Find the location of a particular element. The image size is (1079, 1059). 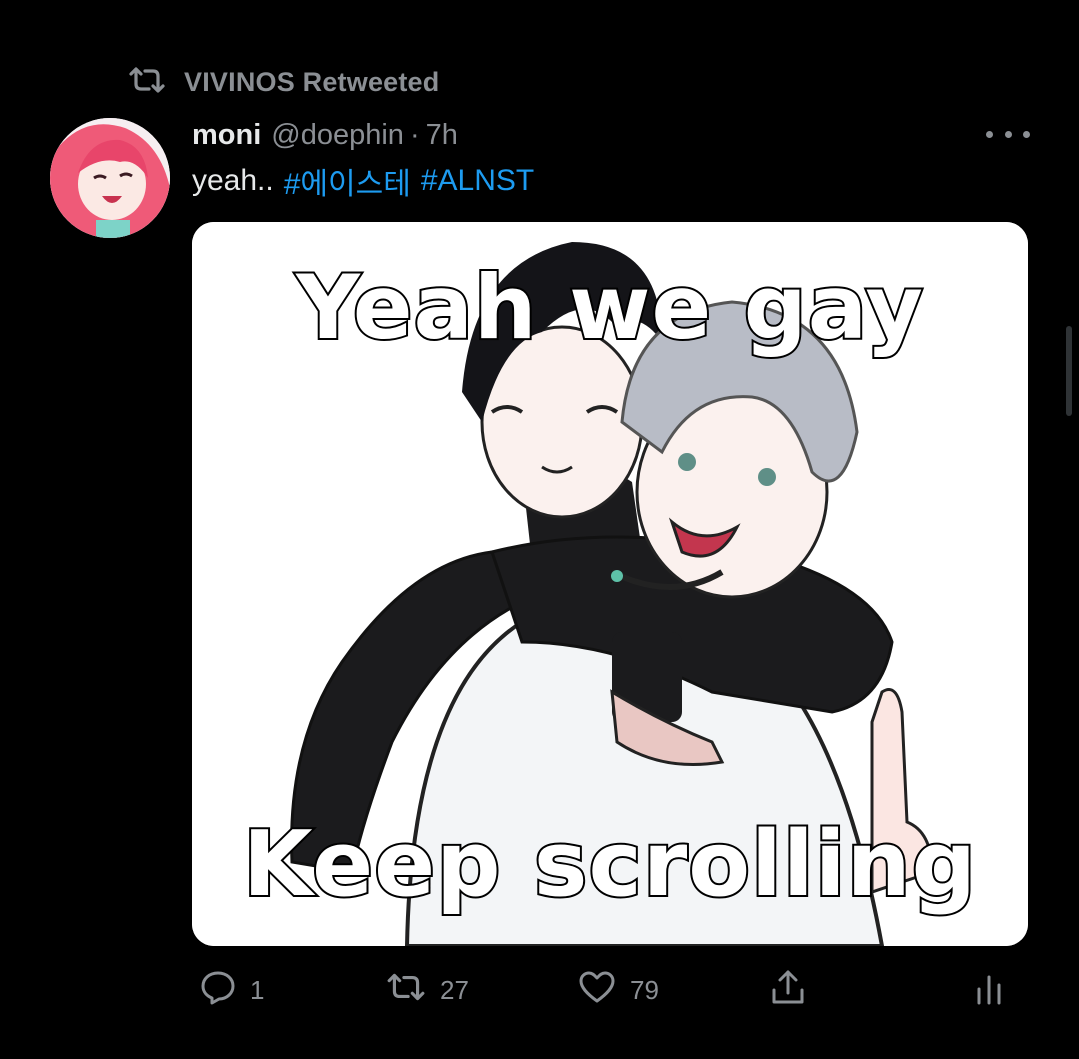

avatar is located at coordinates (110, 178).